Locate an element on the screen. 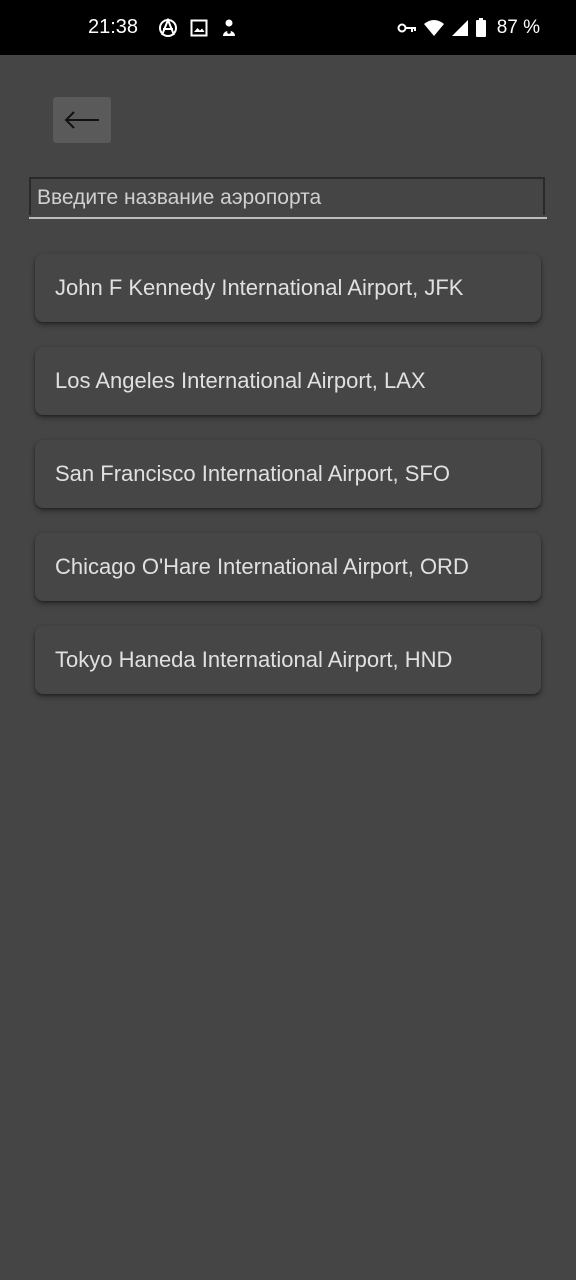 This screenshot has width=576, height=1280. wifi-icon is located at coordinates (434, 28).